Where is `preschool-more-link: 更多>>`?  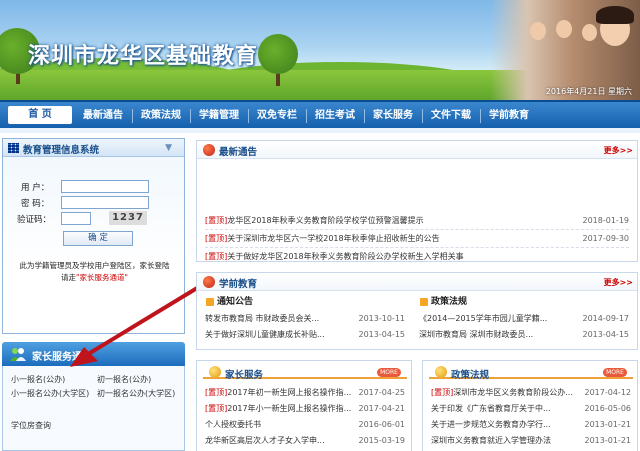 preschool-more-link: 更多>> is located at coordinates (618, 282).